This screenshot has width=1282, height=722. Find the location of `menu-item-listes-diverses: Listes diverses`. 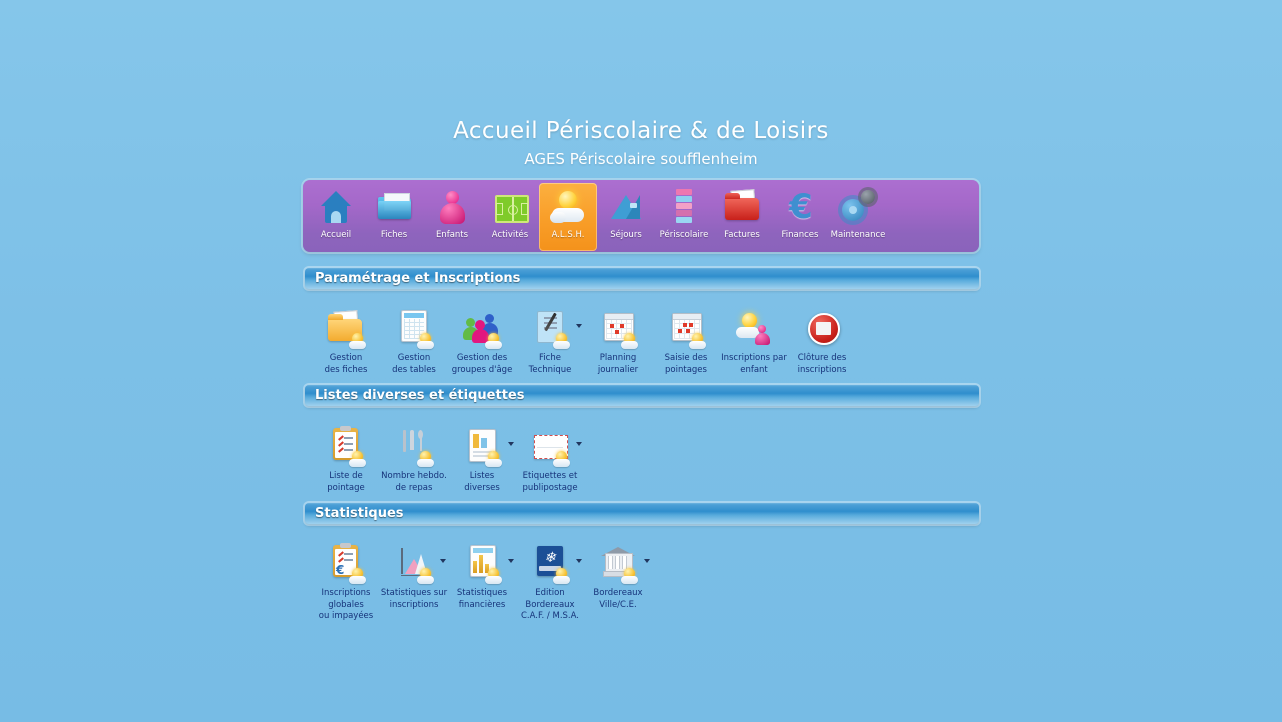

menu-item-listes-diverses: Listes diverses is located at coordinates (482, 460).